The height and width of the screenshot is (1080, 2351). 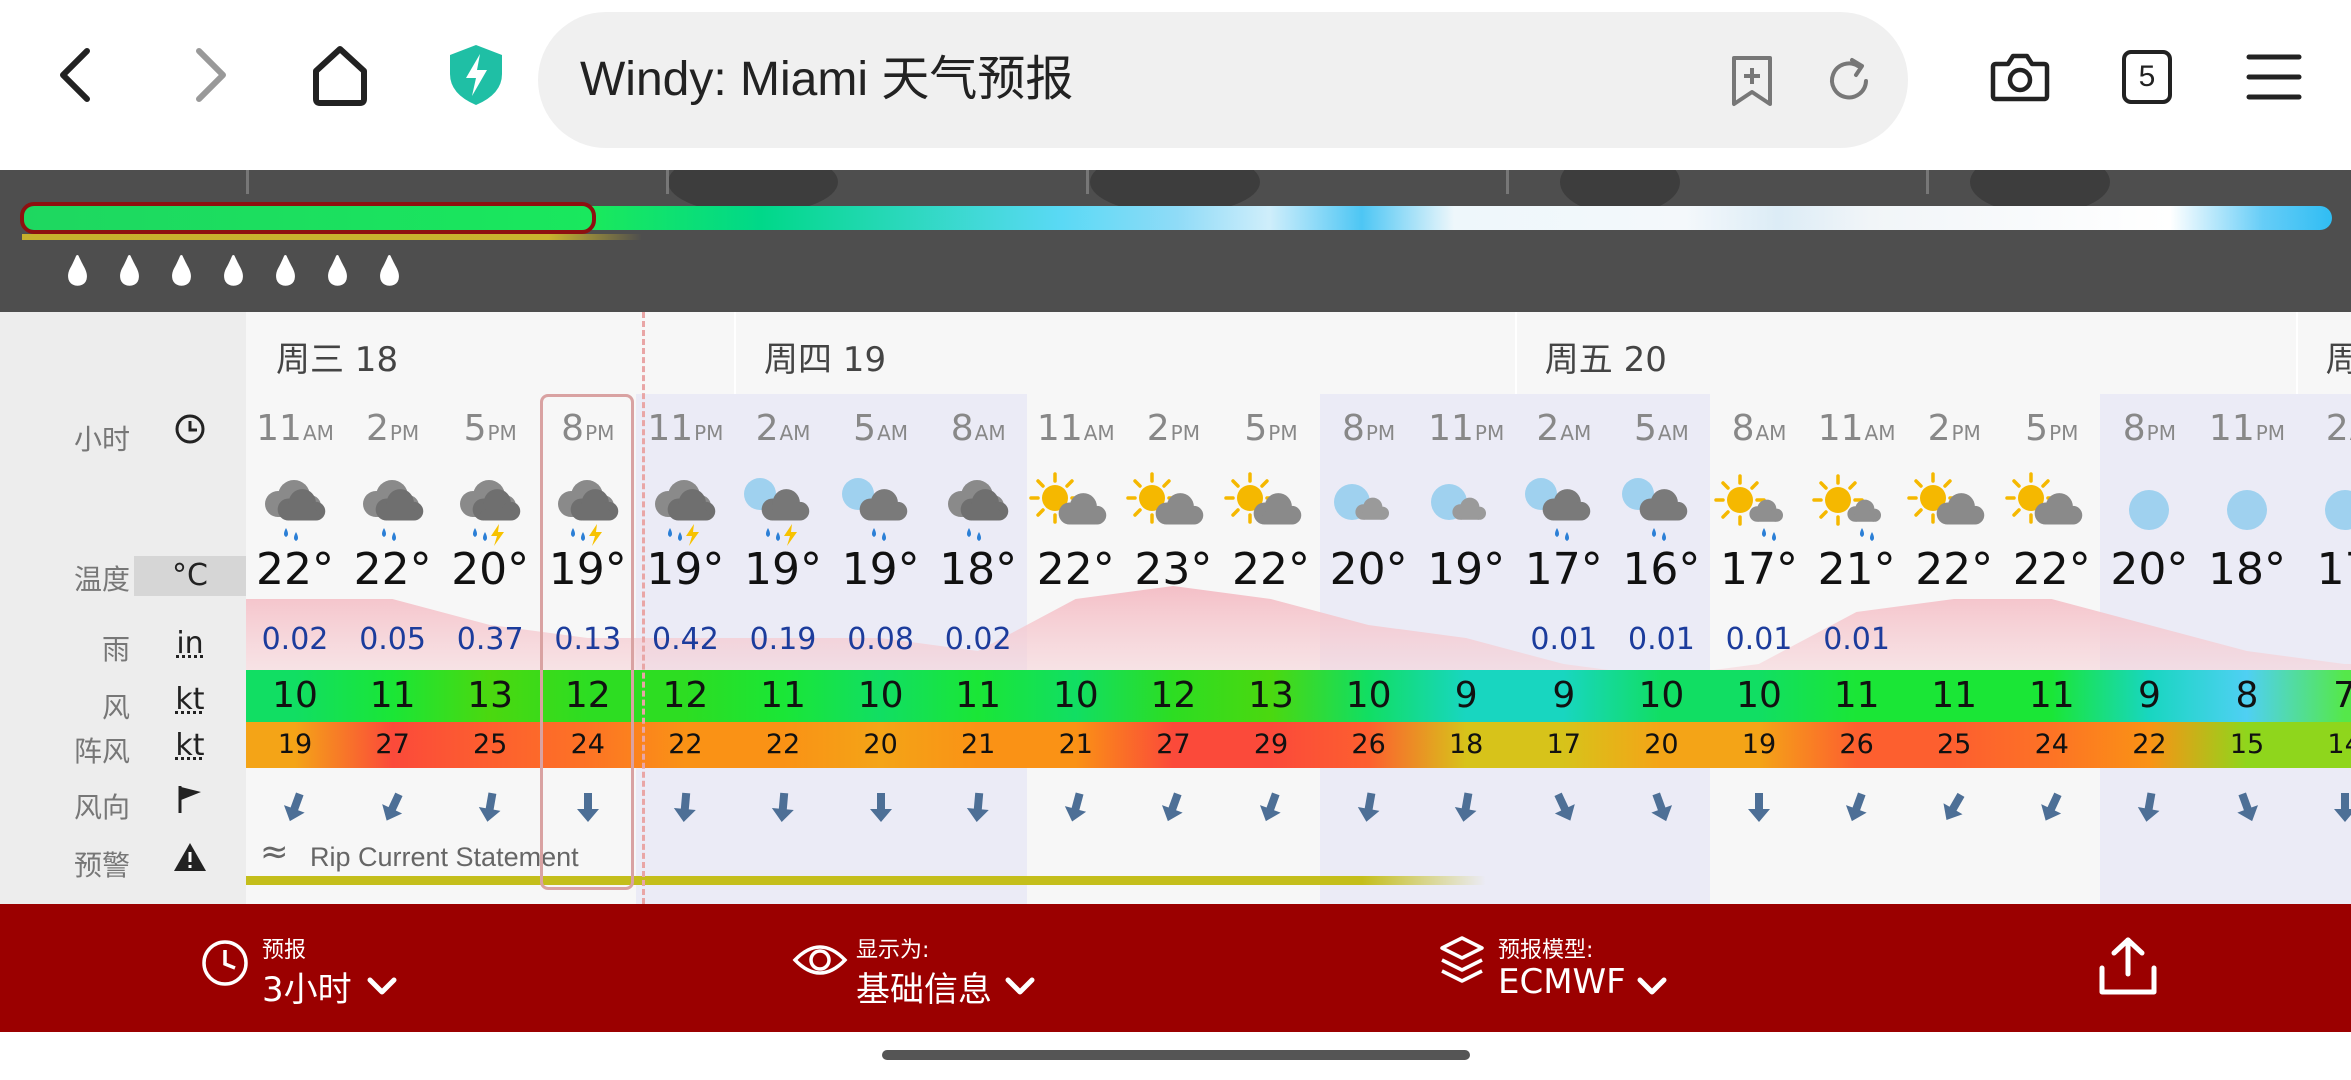 What do you see at coordinates (1369, 510) in the screenshot?
I see `moon-cloud-icon` at bounding box center [1369, 510].